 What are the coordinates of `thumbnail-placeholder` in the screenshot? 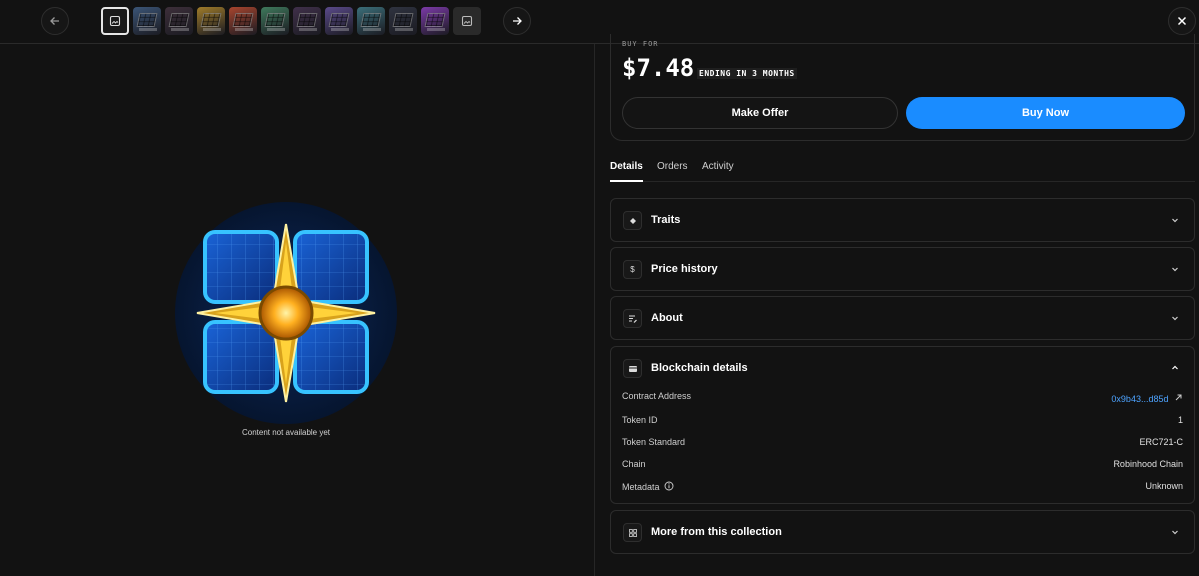 It's located at (467, 21).